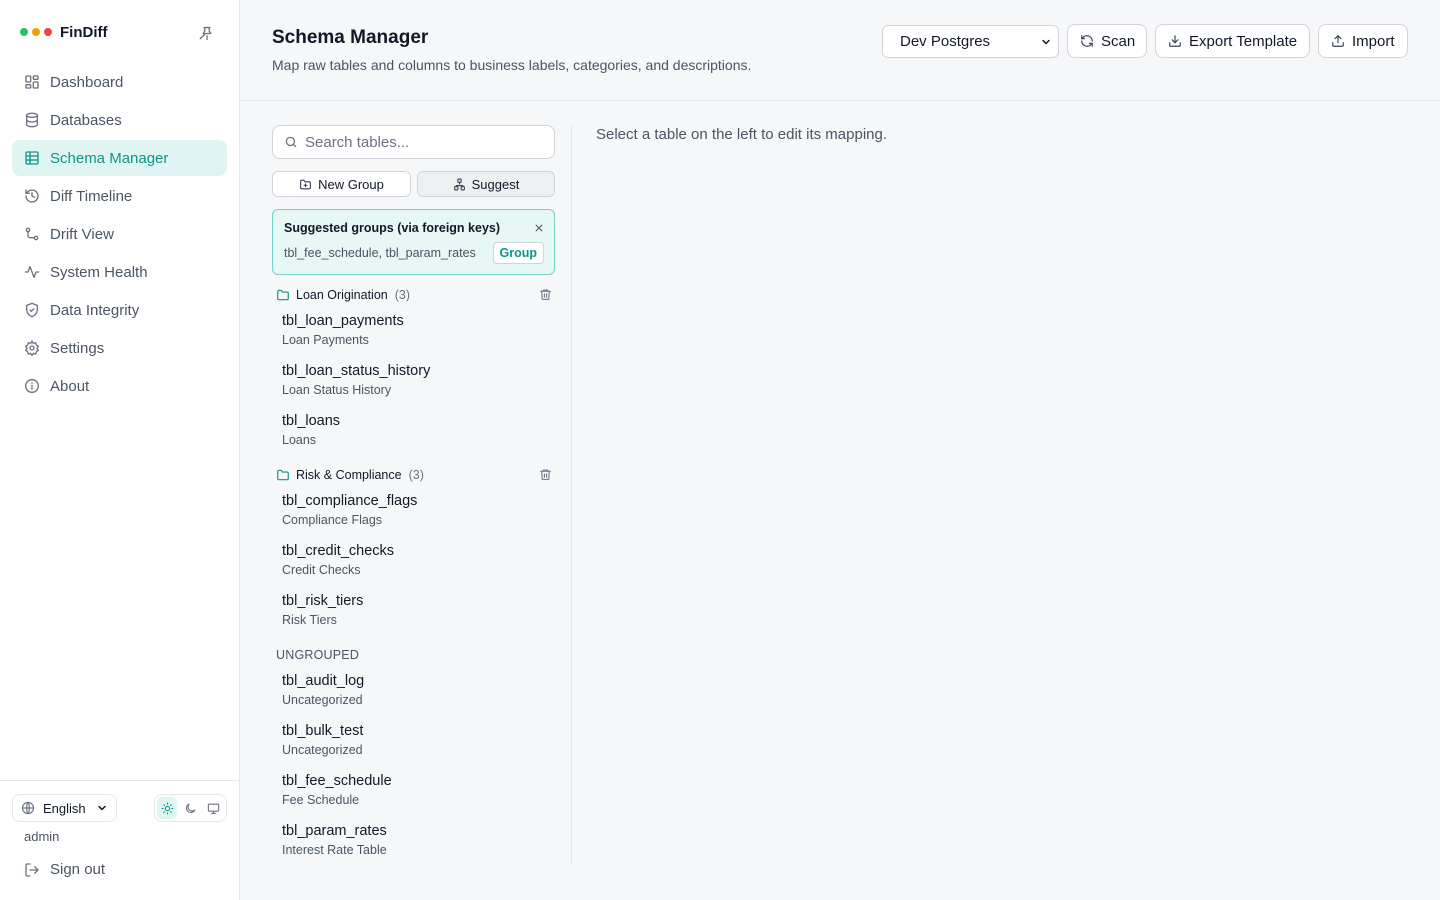 This screenshot has height=900, width=1440. What do you see at coordinates (414, 295) in the screenshot?
I see `group-header: Loan Origination (3)` at bounding box center [414, 295].